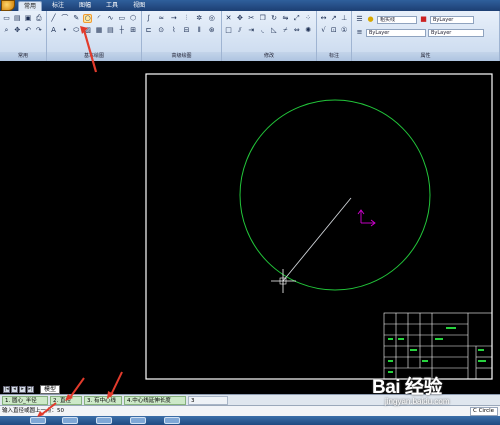  I want to click on color-dropdown: ByLayer, so click(452, 19).